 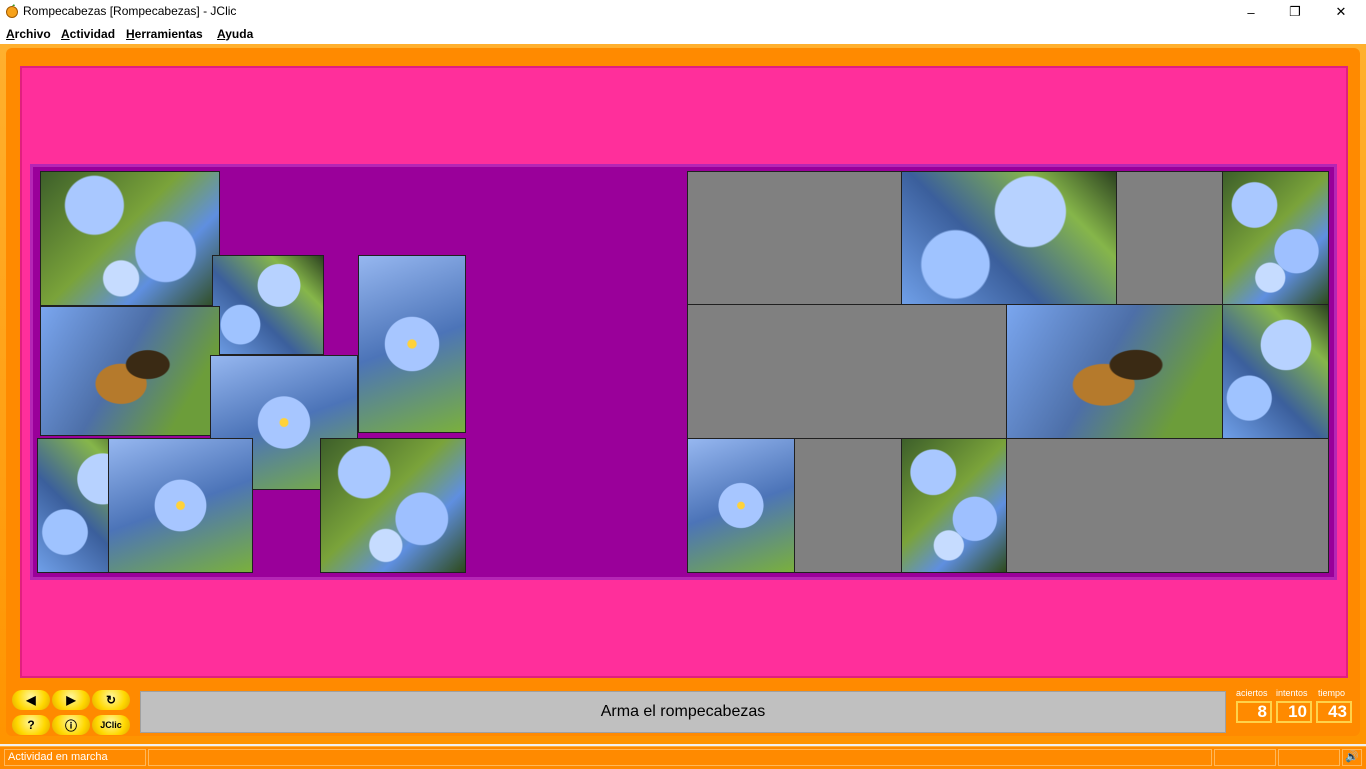 What do you see at coordinates (31, 700) in the screenshot?
I see `previous-activity-button: ◀` at bounding box center [31, 700].